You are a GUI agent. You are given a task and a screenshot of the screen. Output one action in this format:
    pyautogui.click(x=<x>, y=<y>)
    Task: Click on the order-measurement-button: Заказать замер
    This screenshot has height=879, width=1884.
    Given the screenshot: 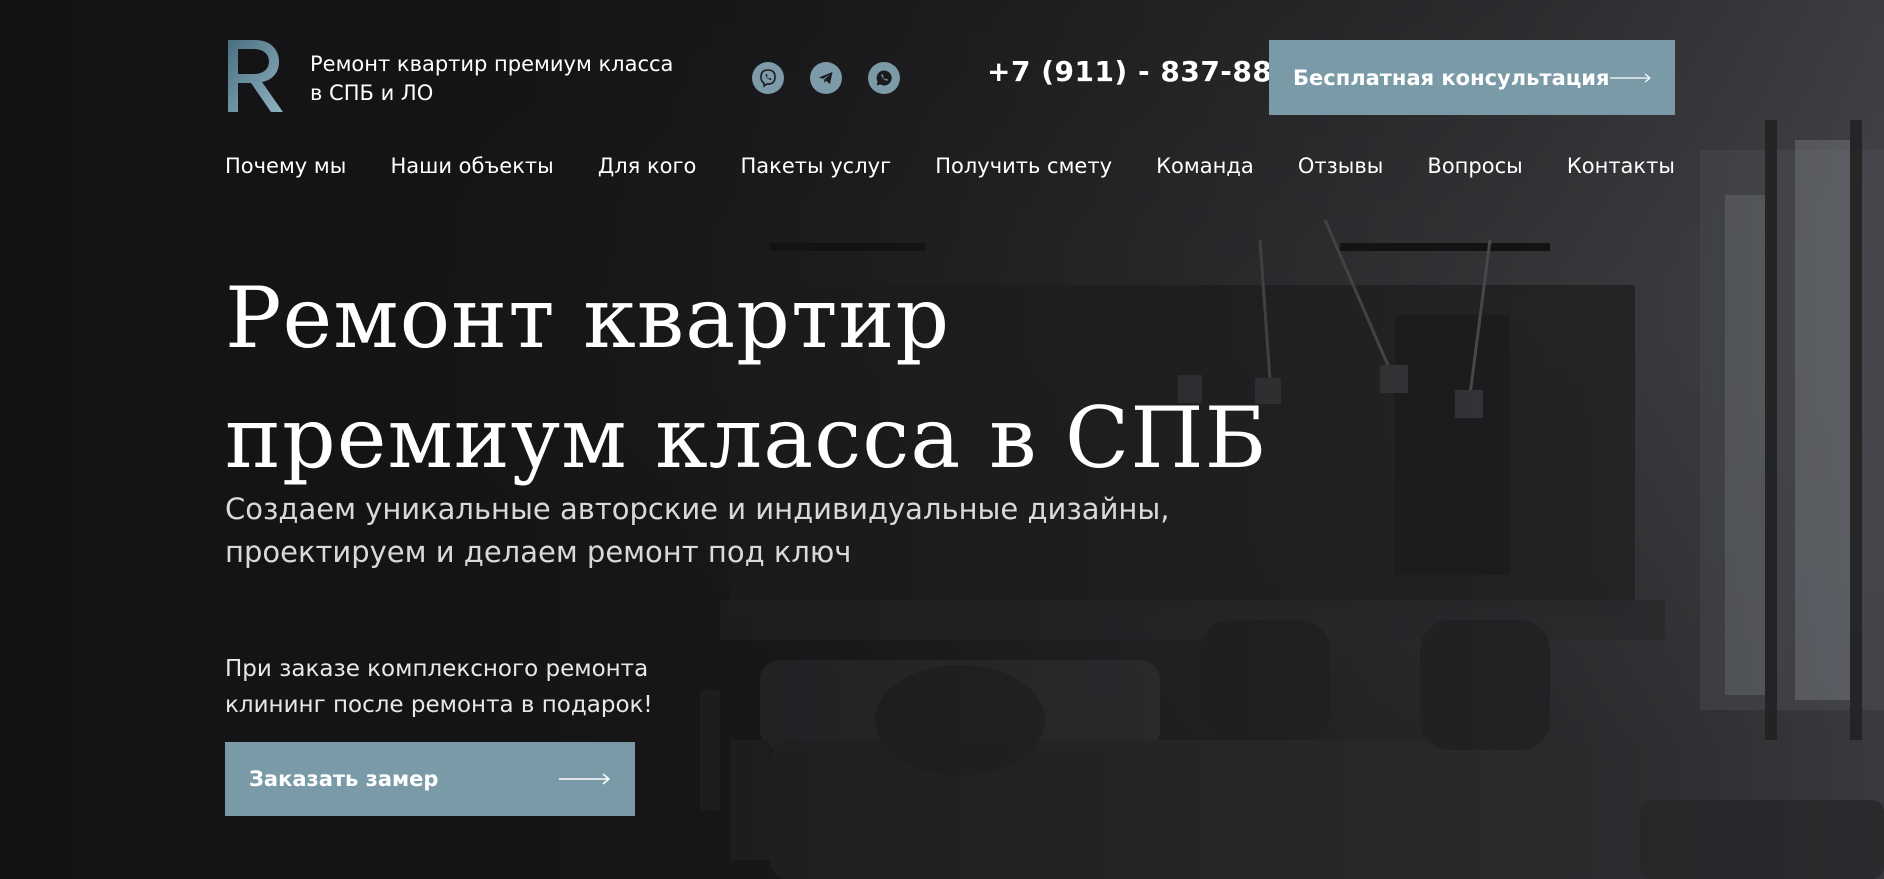 What is the action you would take?
    pyautogui.click(x=430, y=779)
    